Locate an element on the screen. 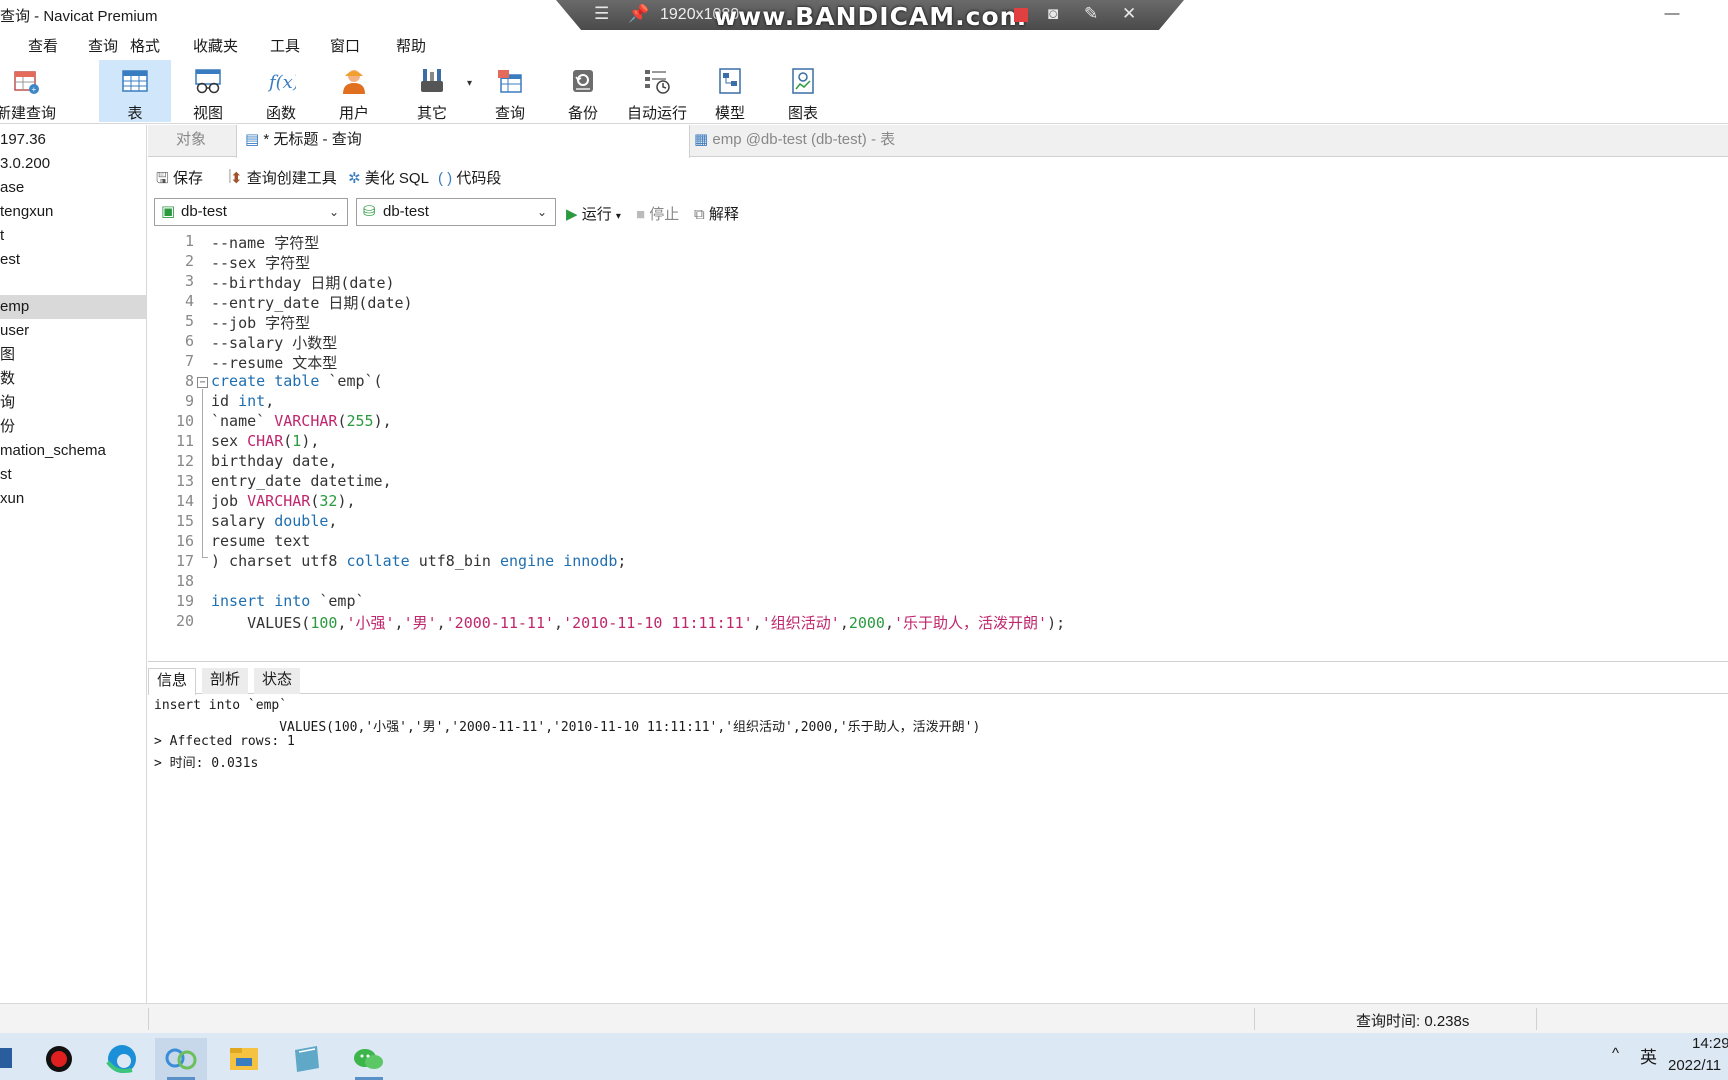 Image resolution: width=1728 pixels, height=1080 pixels. pencil-icon: ✎ is located at coordinates (1091, 14).